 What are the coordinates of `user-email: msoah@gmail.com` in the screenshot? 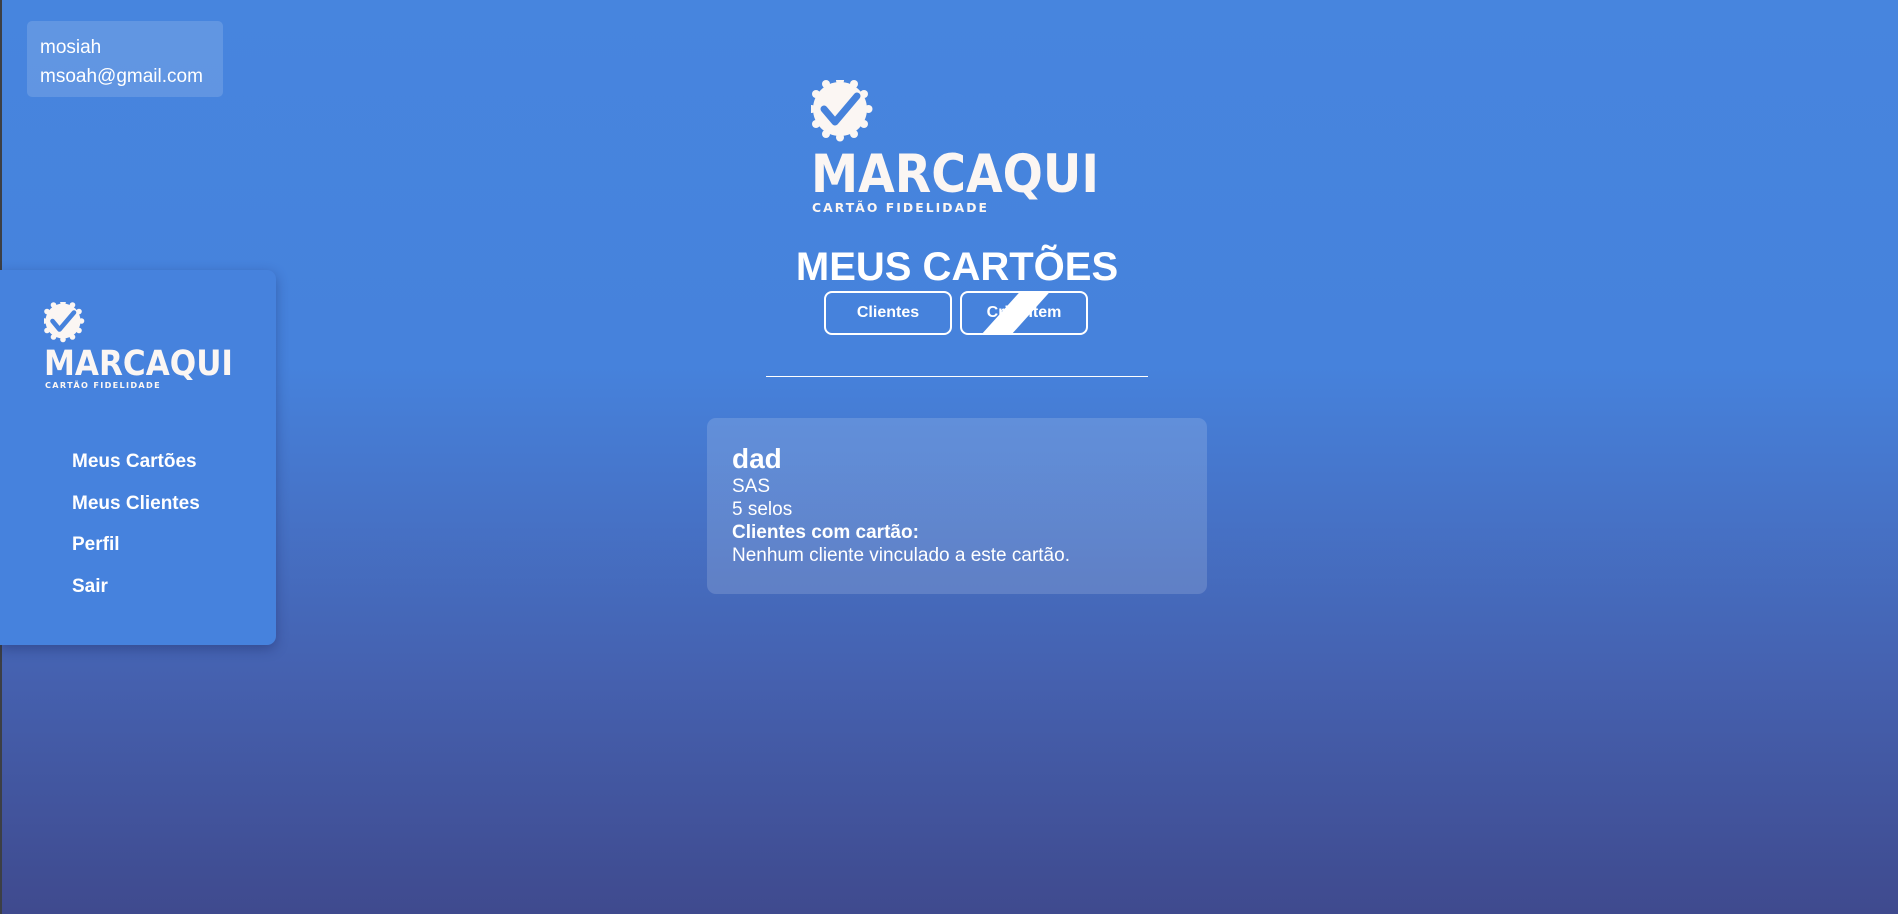 It's located at (121, 76).